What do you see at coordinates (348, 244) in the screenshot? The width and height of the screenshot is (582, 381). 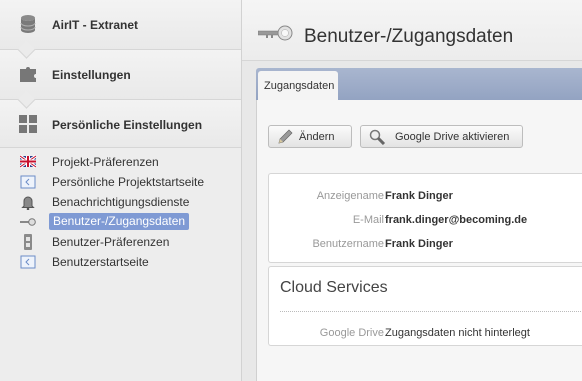 I see `field-label: Benutzername` at bounding box center [348, 244].